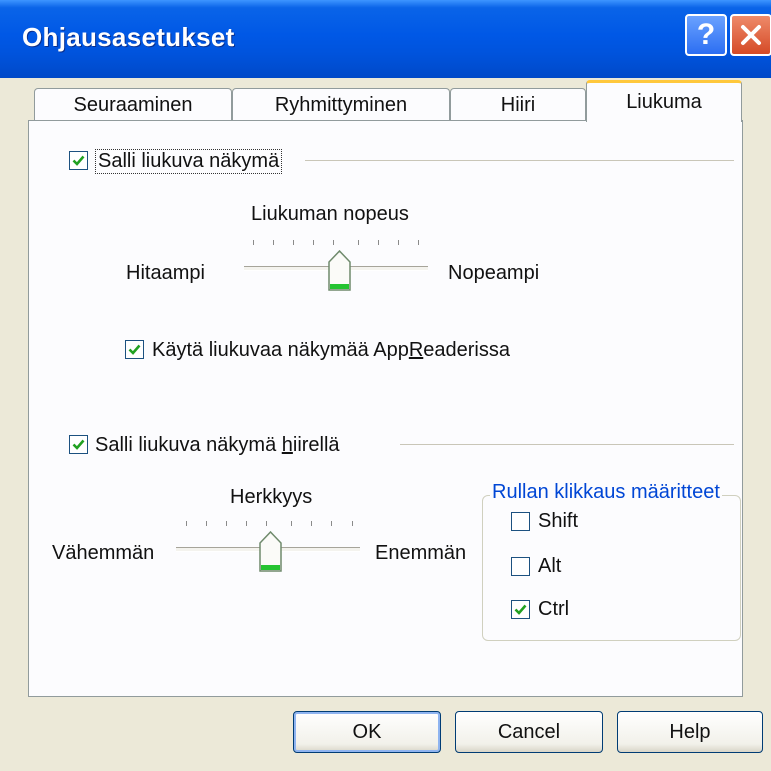  What do you see at coordinates (494, 273) in the screenshot?
I see `faster-label: Nopeampi` at bounding box center [494, 273].